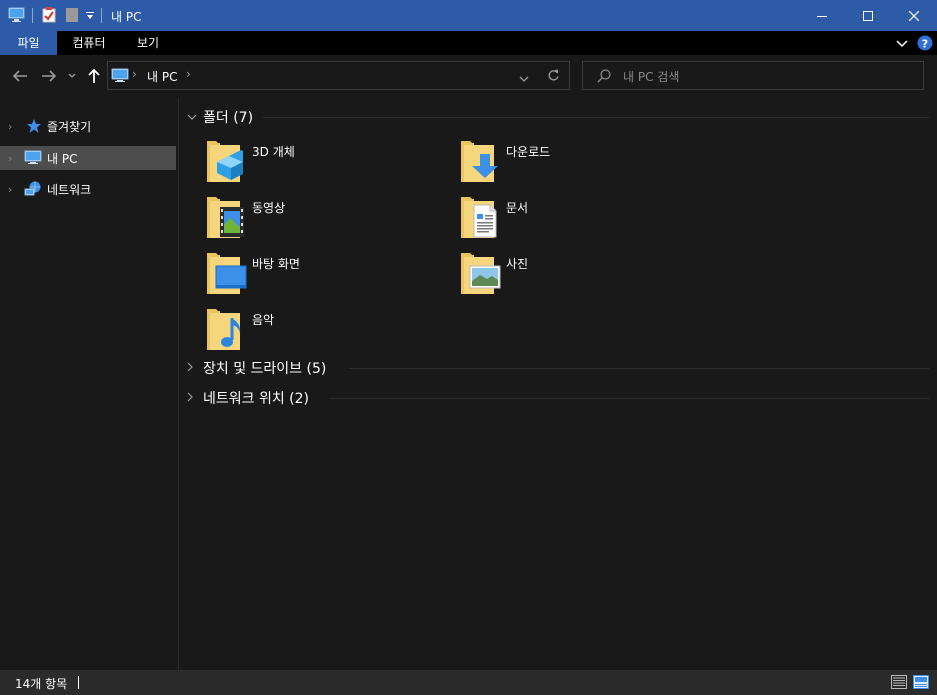 Image resolution: width=937 pixels, height=695 pixels. I want to click on folder-name: 바탕 화면, so click(276, 264).